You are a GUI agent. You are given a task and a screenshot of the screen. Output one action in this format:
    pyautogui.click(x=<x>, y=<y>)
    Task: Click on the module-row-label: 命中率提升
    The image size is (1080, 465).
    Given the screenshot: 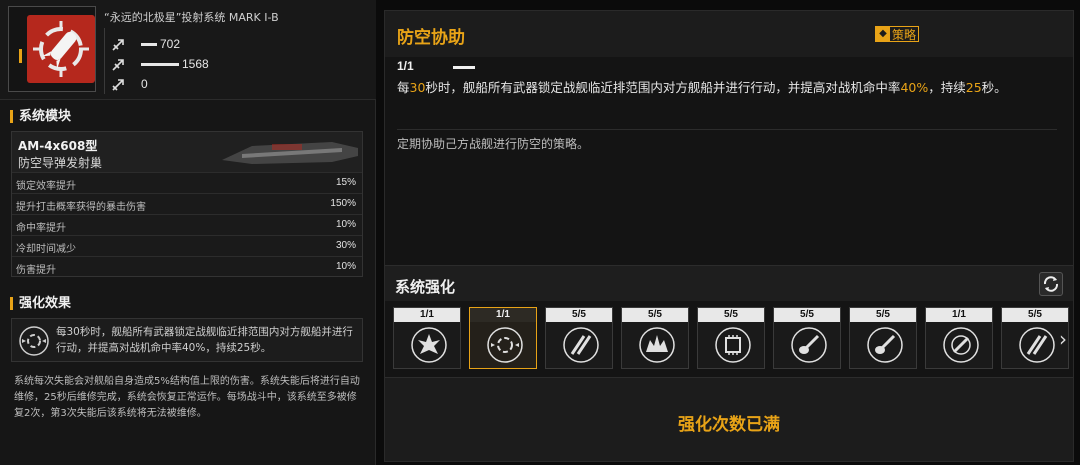 What is the action you would take?
    pyautogui.click(x=41, y=228)
    